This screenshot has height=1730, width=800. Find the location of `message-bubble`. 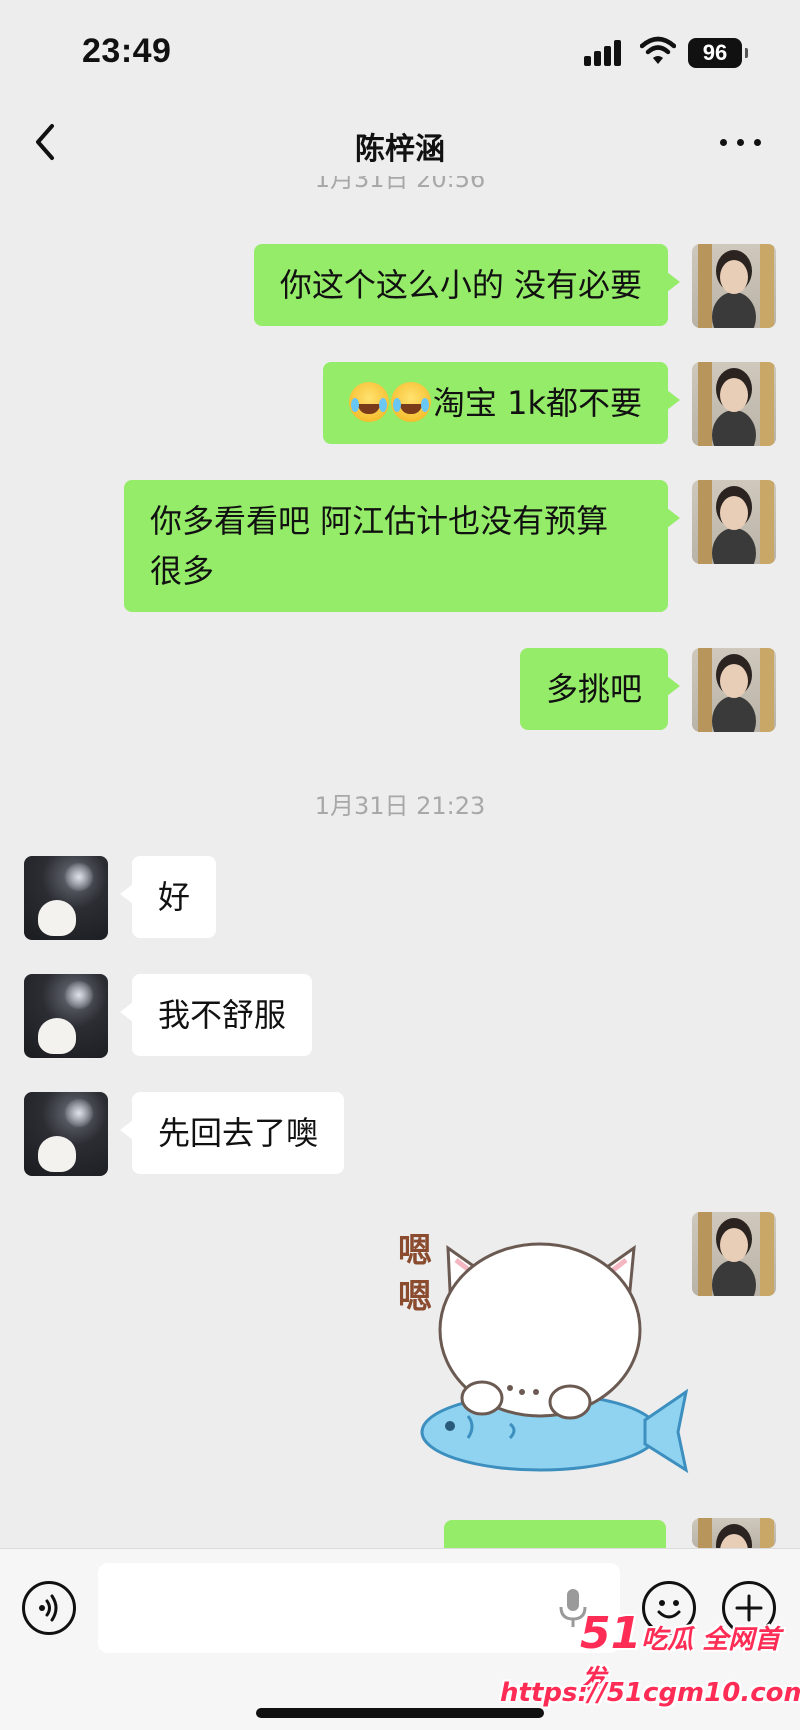

message-bubble is located at coordinates (555, 1534).